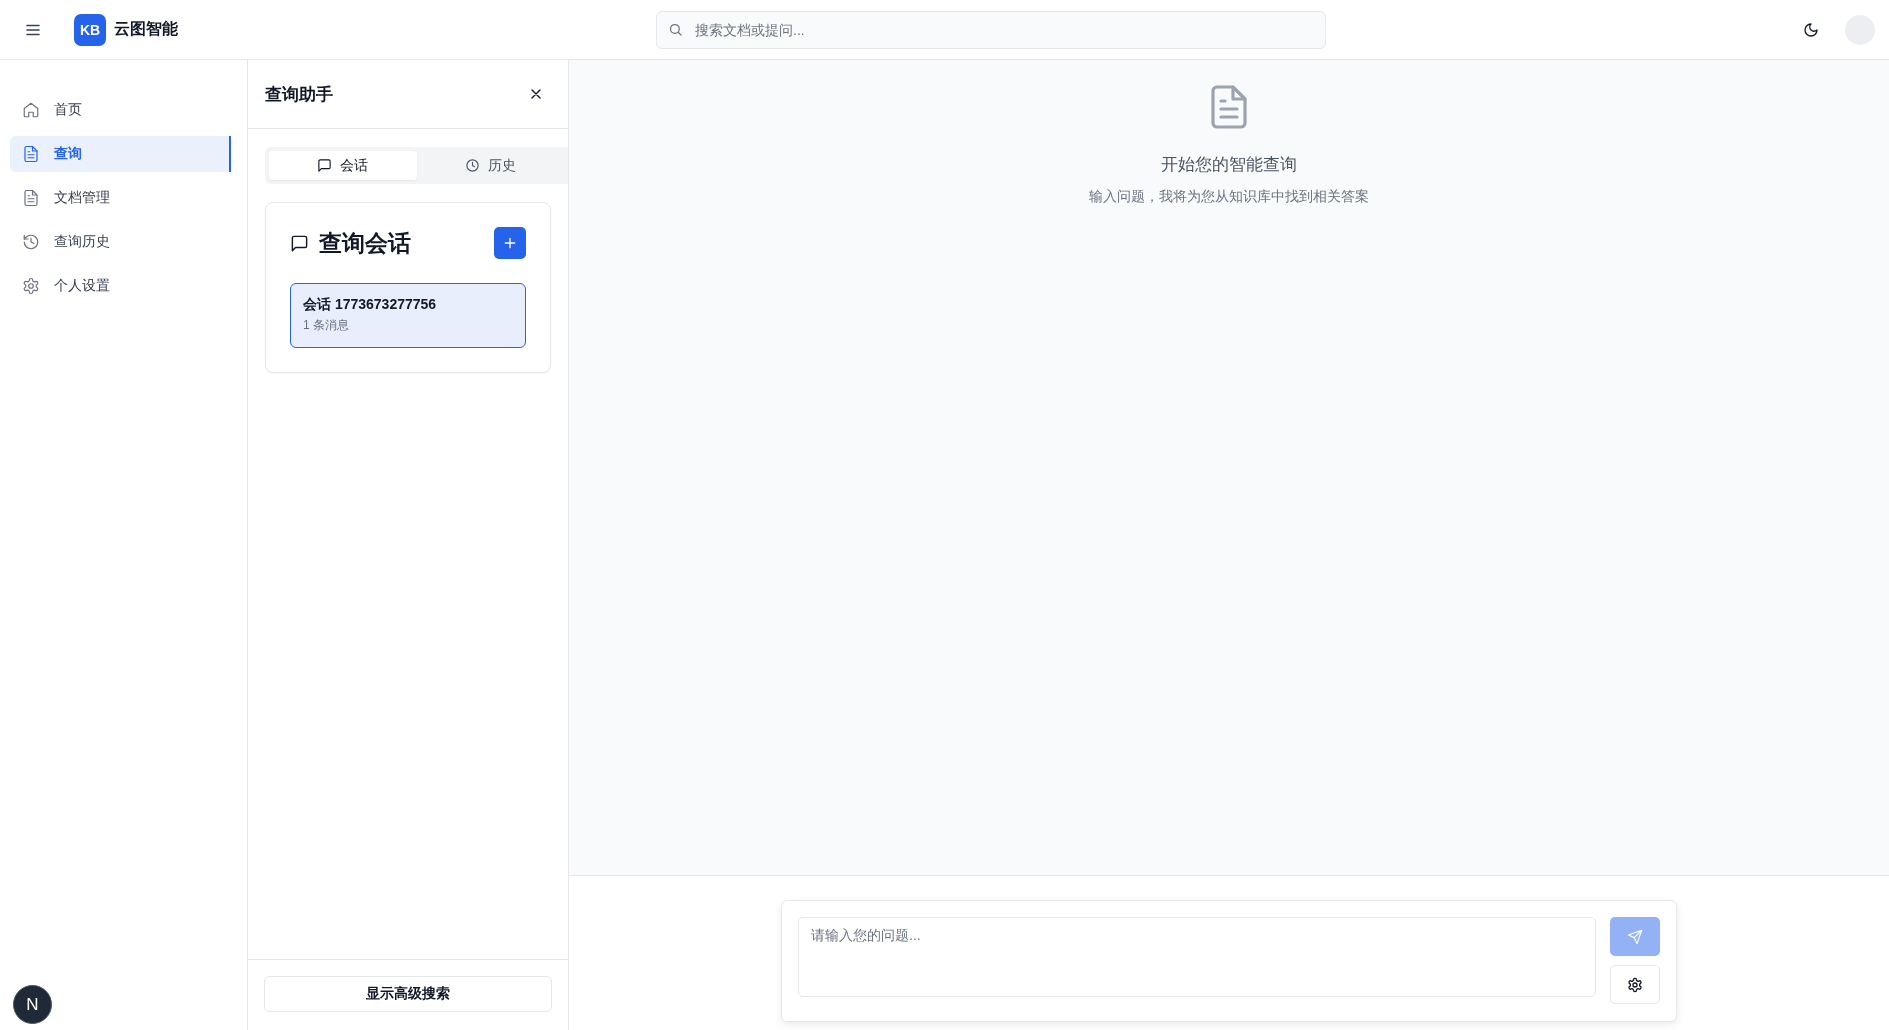 The width and height of the screenshot is (1889, 1030). I want to click on nav-item: 查询历史, so click(120, 242).